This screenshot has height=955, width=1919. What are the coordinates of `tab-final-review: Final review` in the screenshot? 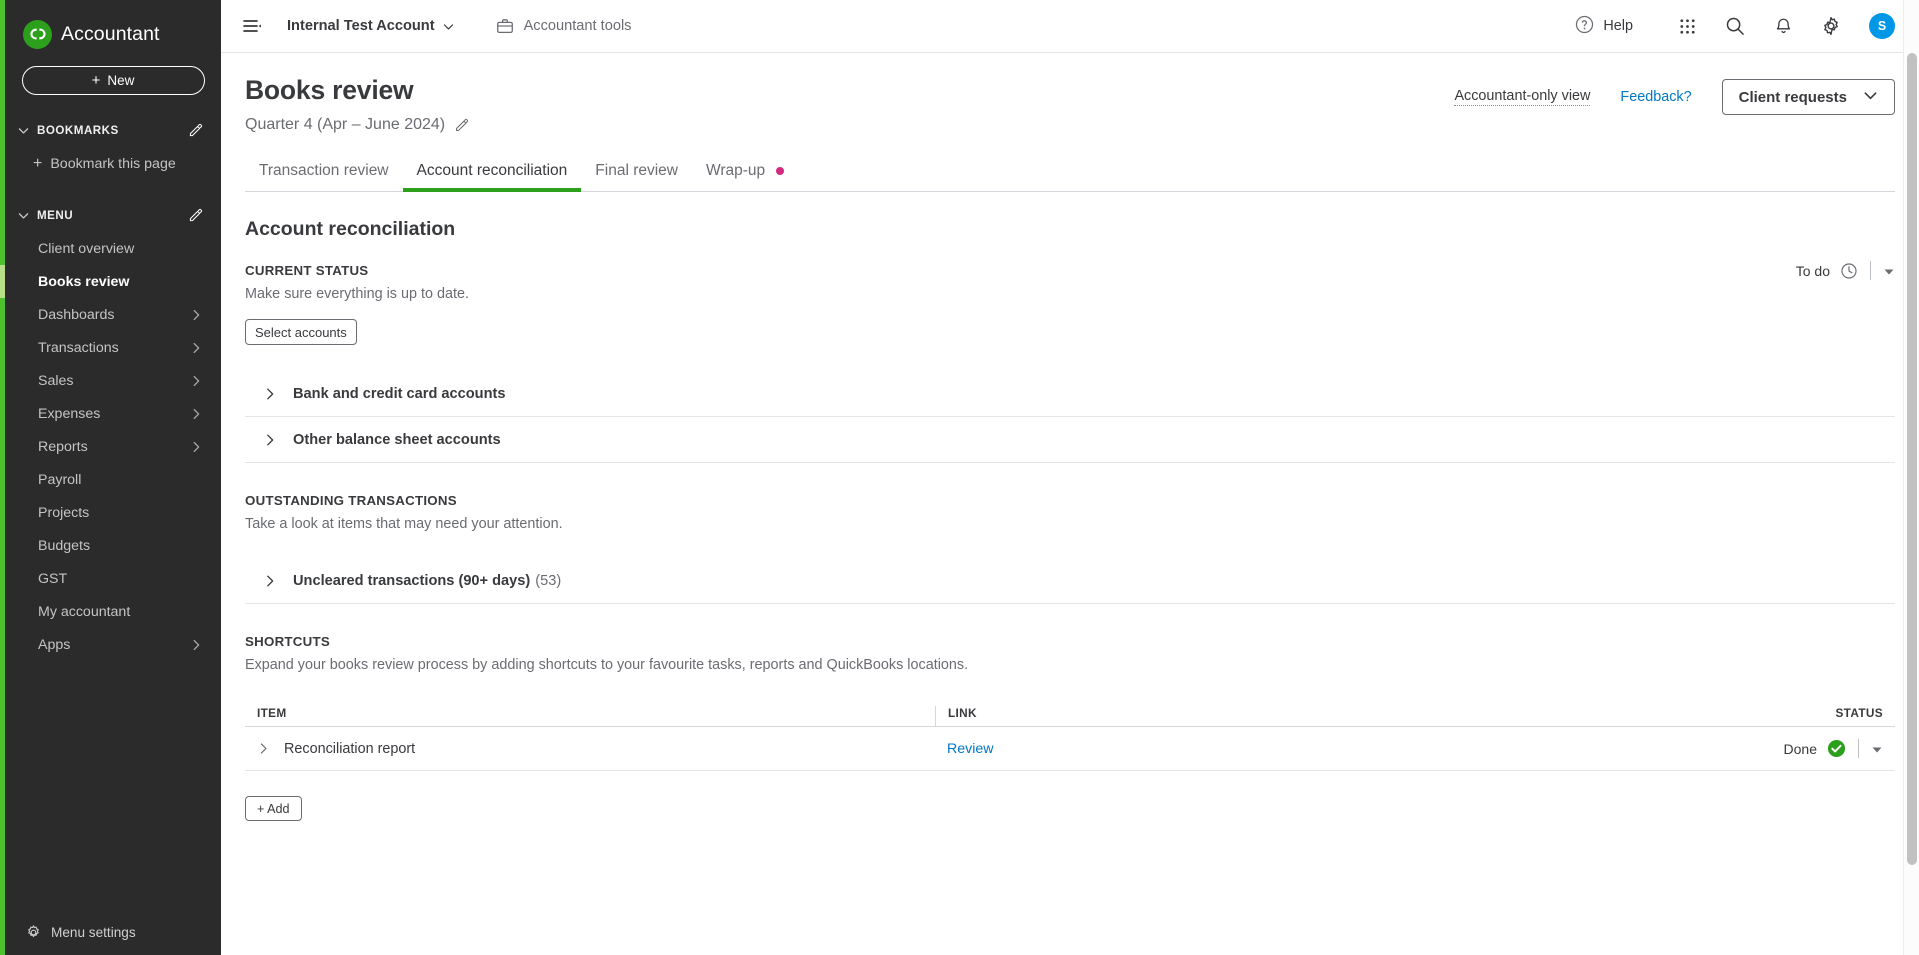 It's located at (636, 173).